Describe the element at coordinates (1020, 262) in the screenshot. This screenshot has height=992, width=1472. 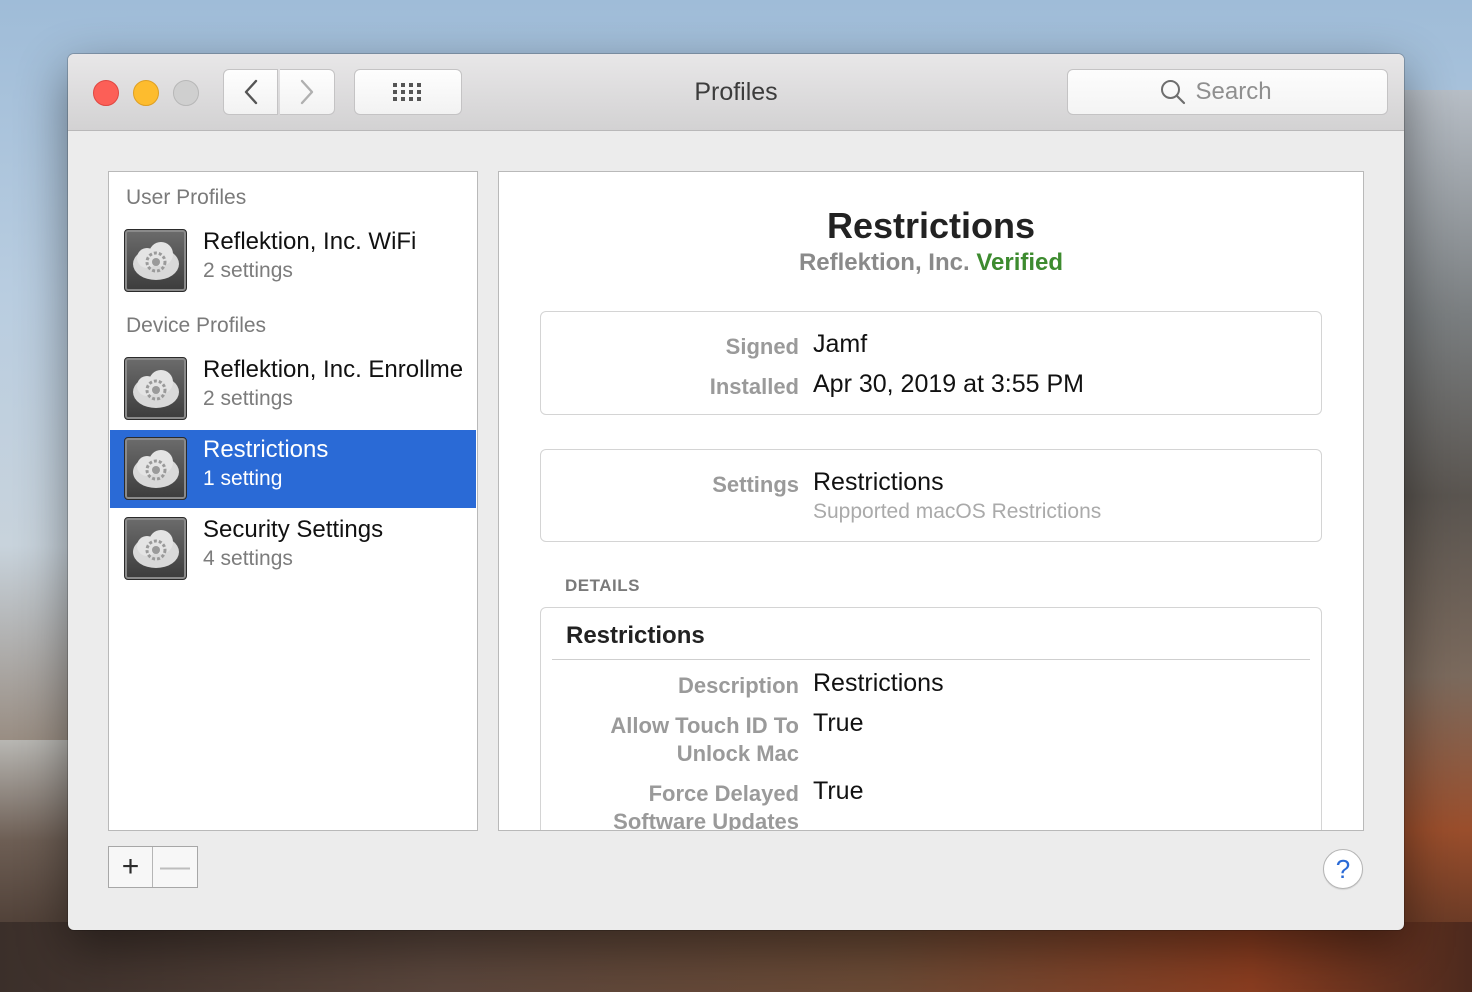
I see `verified-status: Verified` at that location.